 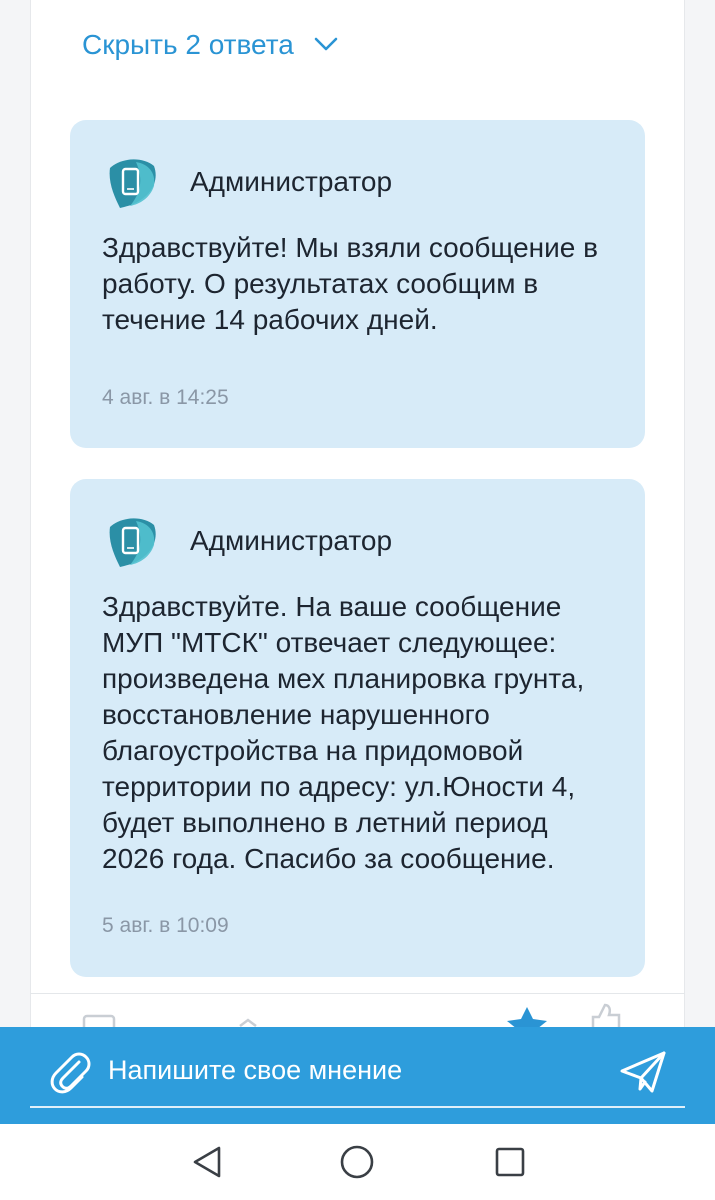 What do you see at coordinates (207, 1162) in the screenshot?
I see `triangle-back-icon` at bounding box center [207, 1162].